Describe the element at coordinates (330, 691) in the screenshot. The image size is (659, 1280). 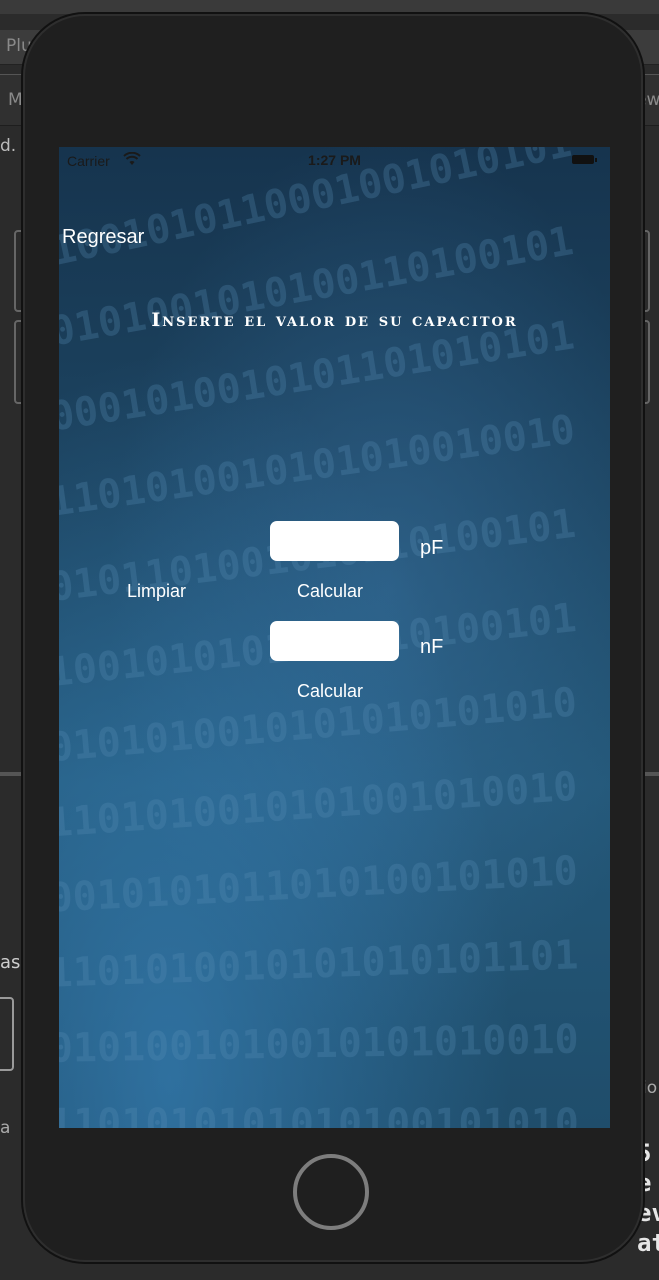
I see `calculate-nf-button: Calcular` at that location.